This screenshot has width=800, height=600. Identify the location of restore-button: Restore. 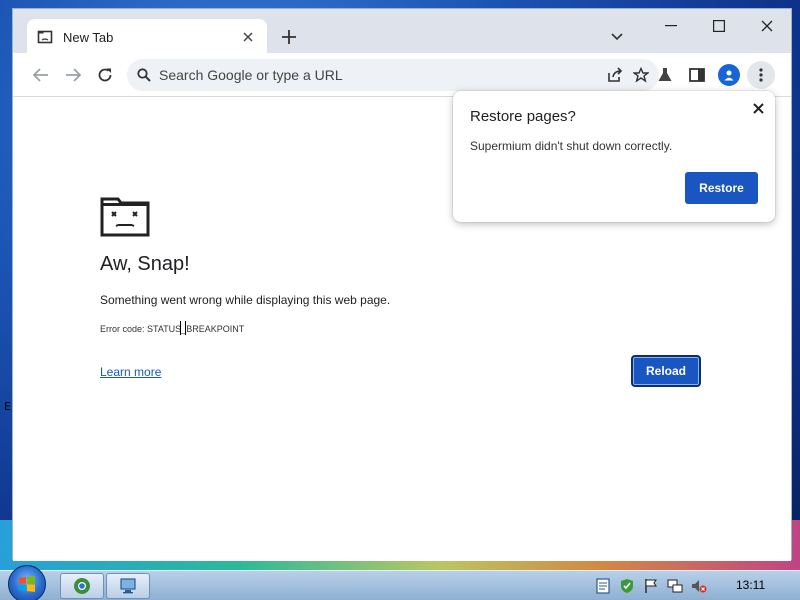
(721, 188).